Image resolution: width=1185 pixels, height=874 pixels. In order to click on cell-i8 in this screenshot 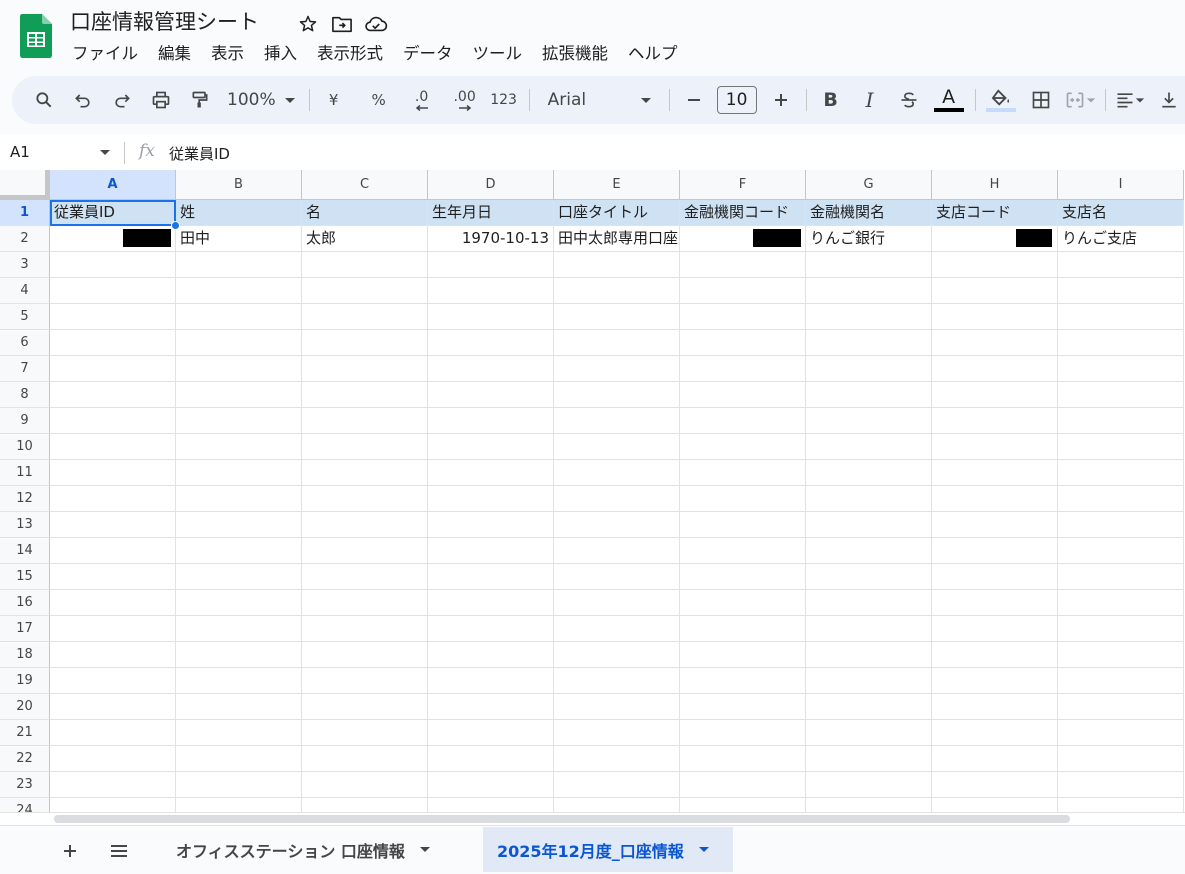, I will do `click(1121, 395)`.